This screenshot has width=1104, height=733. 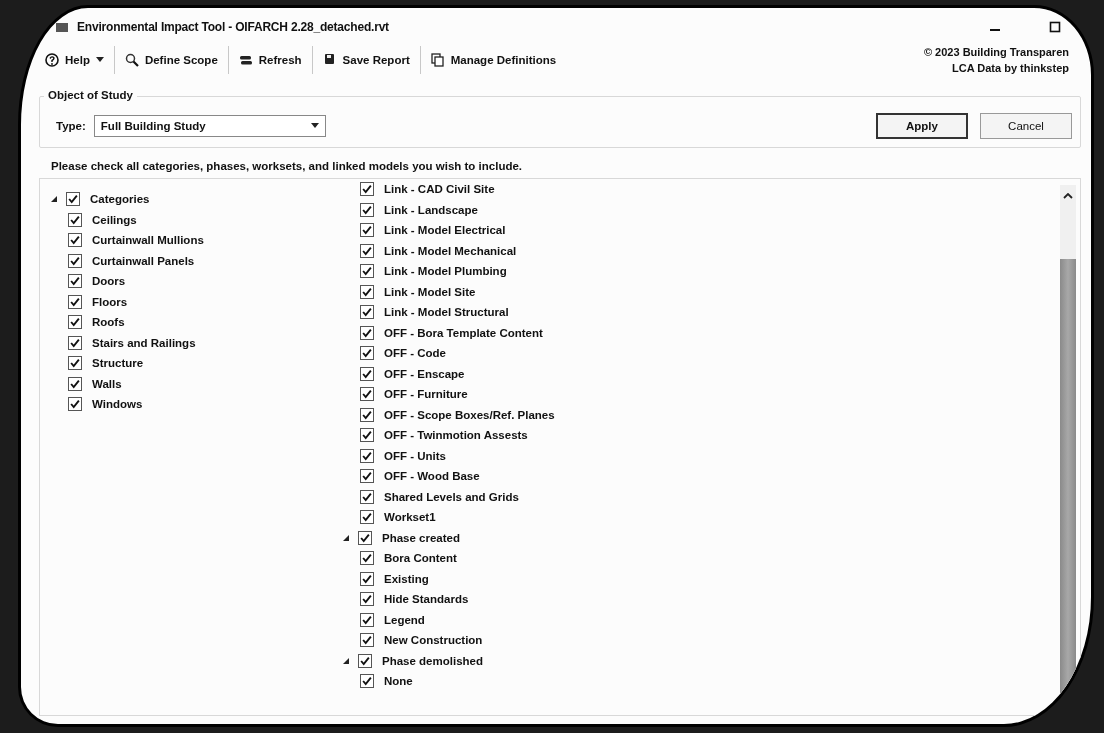 I want to click on tree-item-label: OFF - Furniture, so click(x=426, y=394).